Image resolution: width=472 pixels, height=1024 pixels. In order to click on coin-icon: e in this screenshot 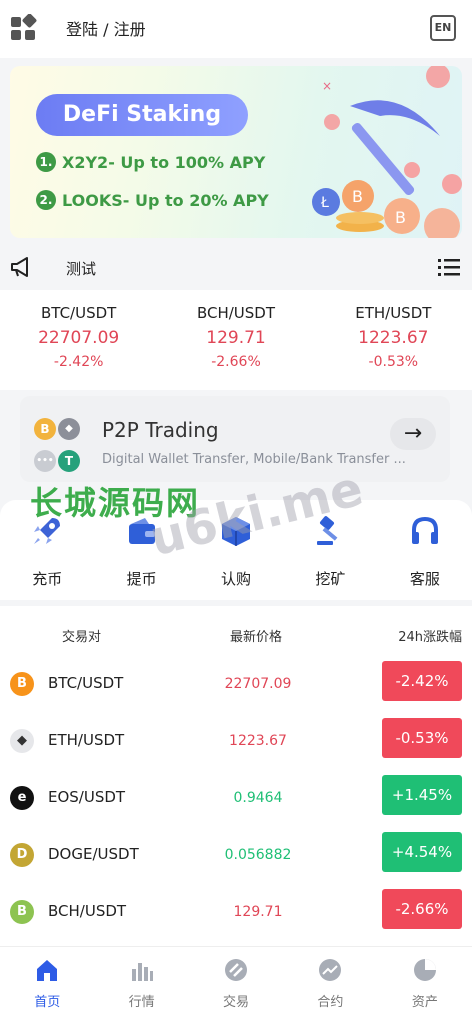, I will do `click(22, 798)`.